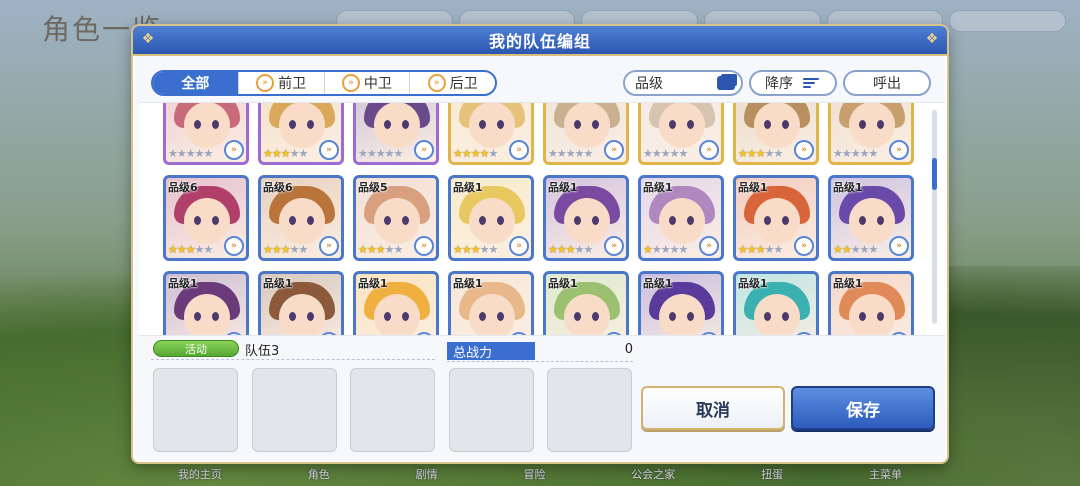 Image resolution: width=1080 pixels, height=486 pixels. I want to click on character-card: 品级5 ★★★★★», so click(396, 218).